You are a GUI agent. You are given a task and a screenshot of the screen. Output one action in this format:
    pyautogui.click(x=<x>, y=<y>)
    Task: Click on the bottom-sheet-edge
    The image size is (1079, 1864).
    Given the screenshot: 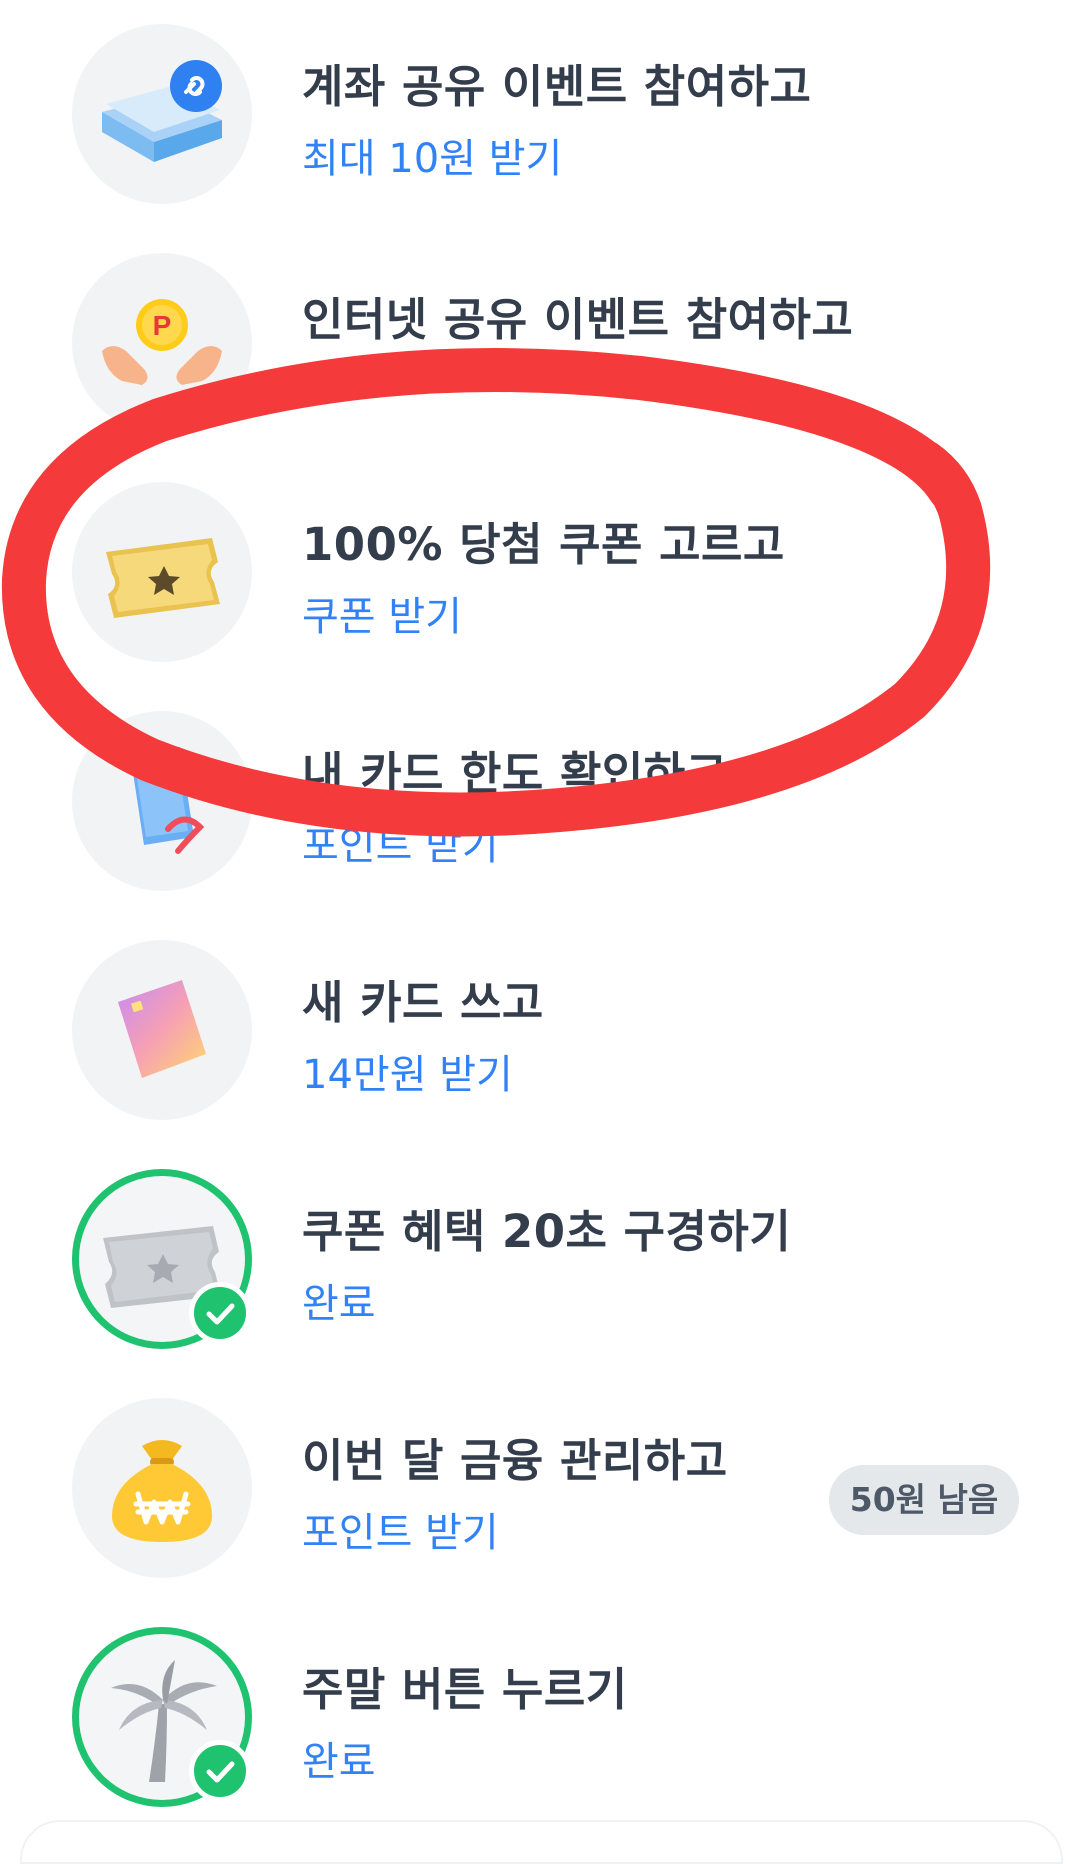 What is the action you would take?
    pyautogui.click(x=541, y=1842)
    